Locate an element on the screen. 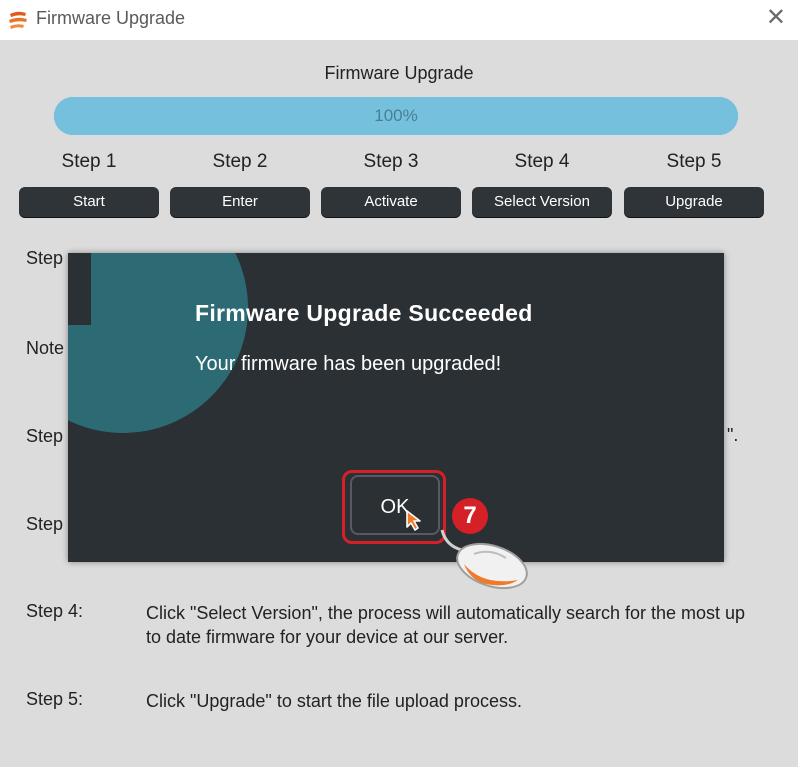  enter-button: Enter is located at coordinates (240, 202).